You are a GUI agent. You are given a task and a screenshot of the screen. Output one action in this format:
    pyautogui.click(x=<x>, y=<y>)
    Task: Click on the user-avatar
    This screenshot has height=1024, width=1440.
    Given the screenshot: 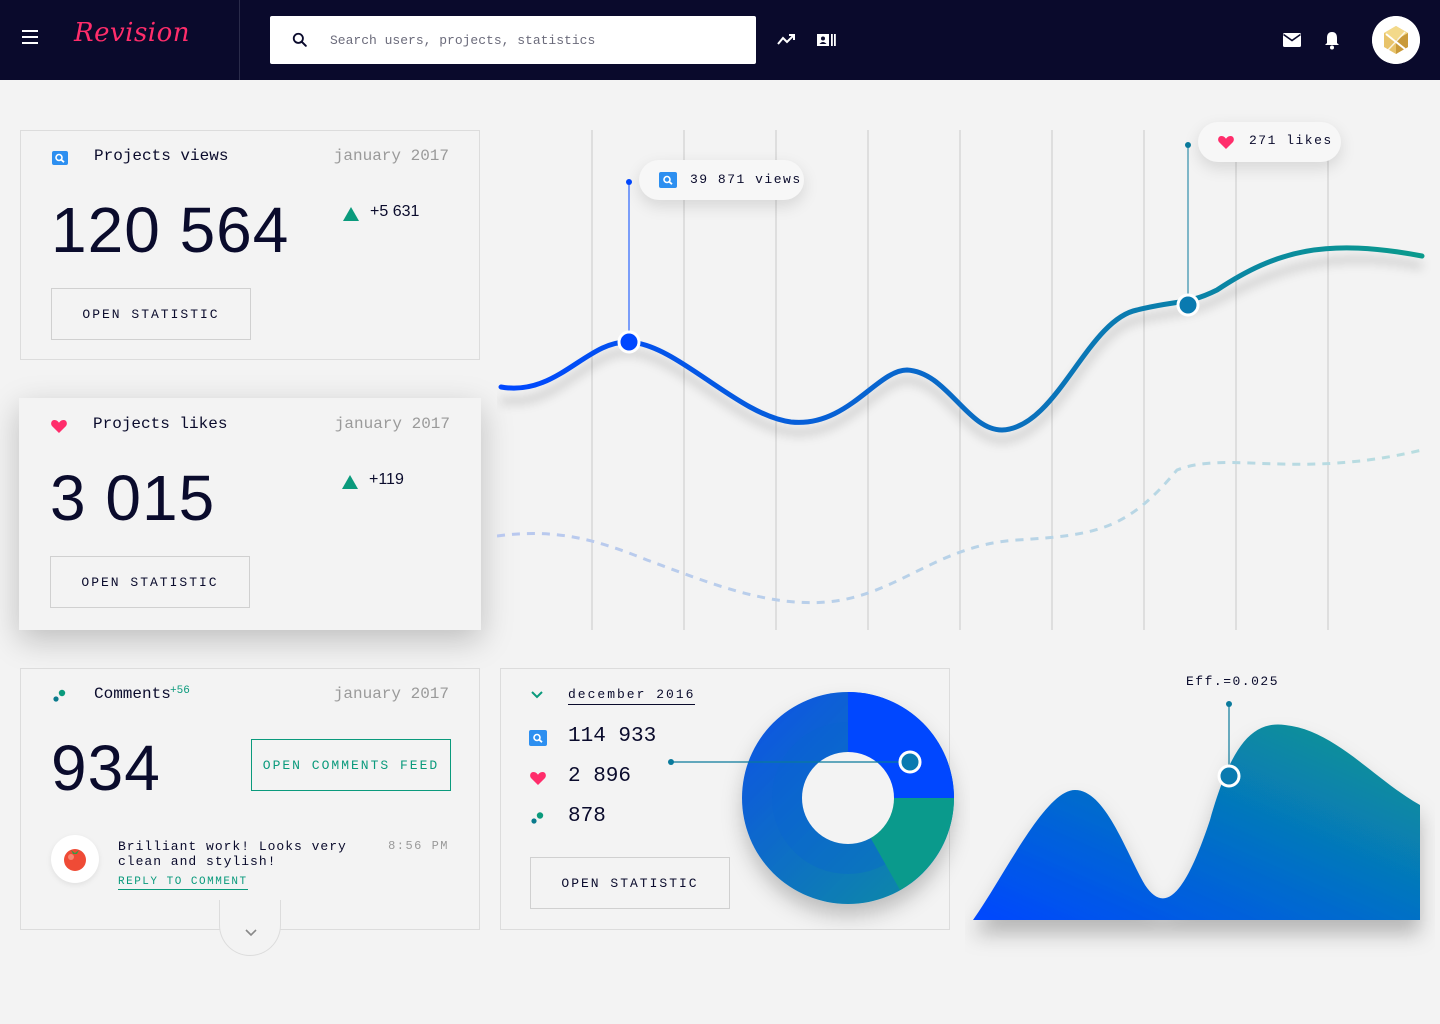 What is the action you would take?
    pyautogui.click(x=1396, y=40)
    